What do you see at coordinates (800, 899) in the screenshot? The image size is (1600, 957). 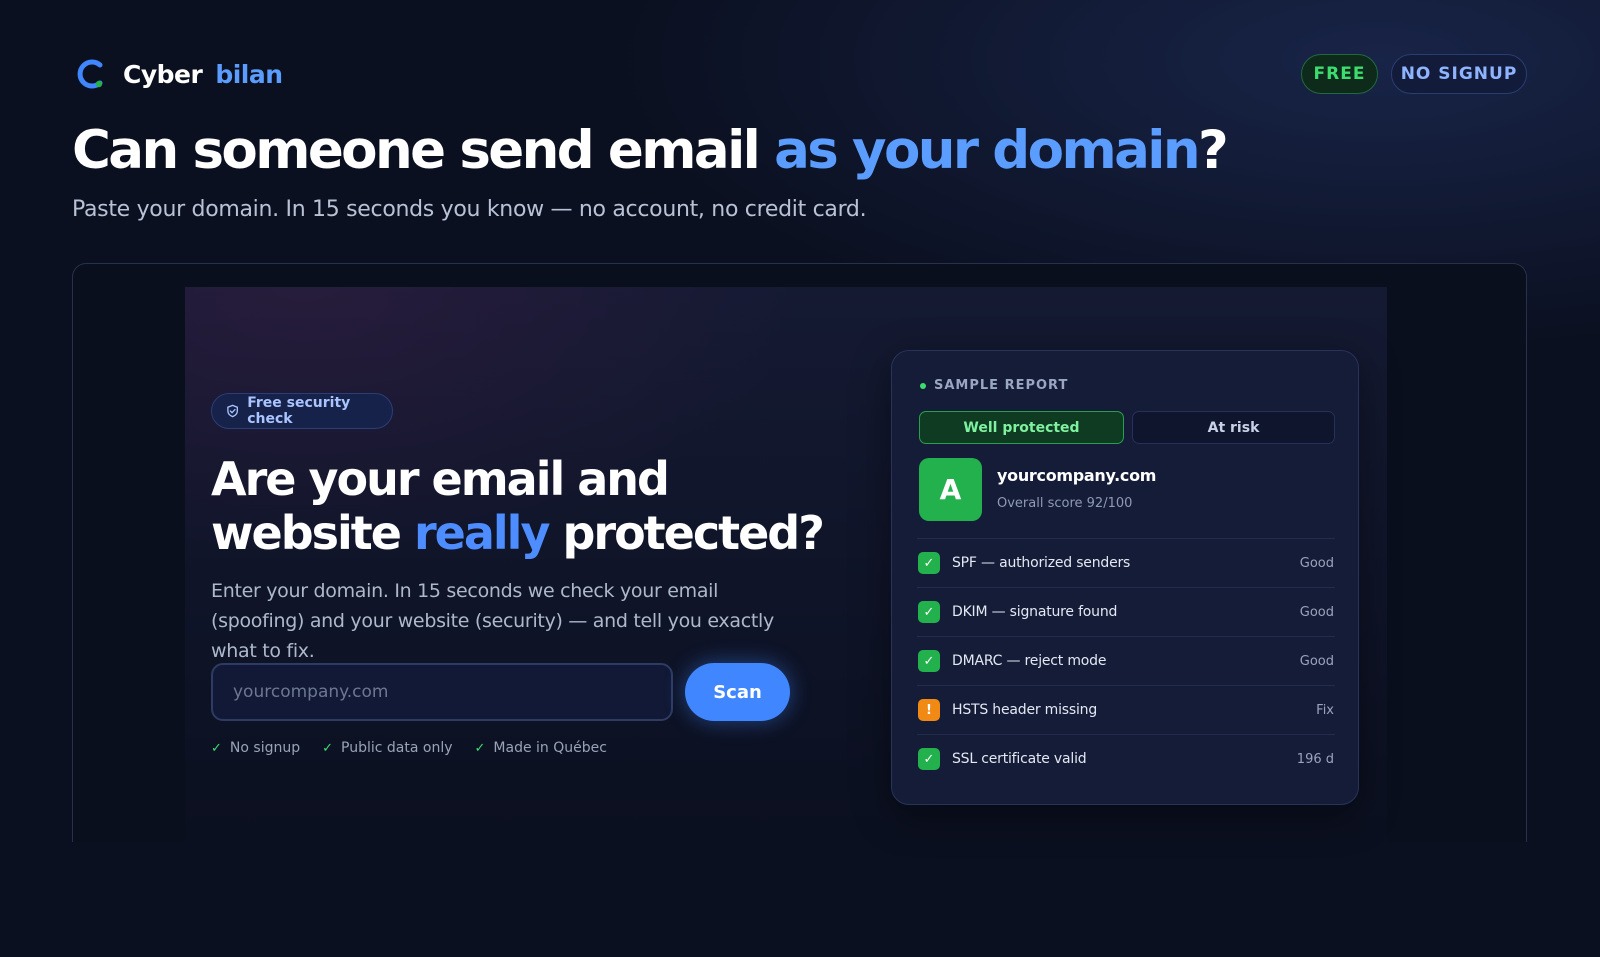 I see `frame-fade` at bounding box center [800, 899].